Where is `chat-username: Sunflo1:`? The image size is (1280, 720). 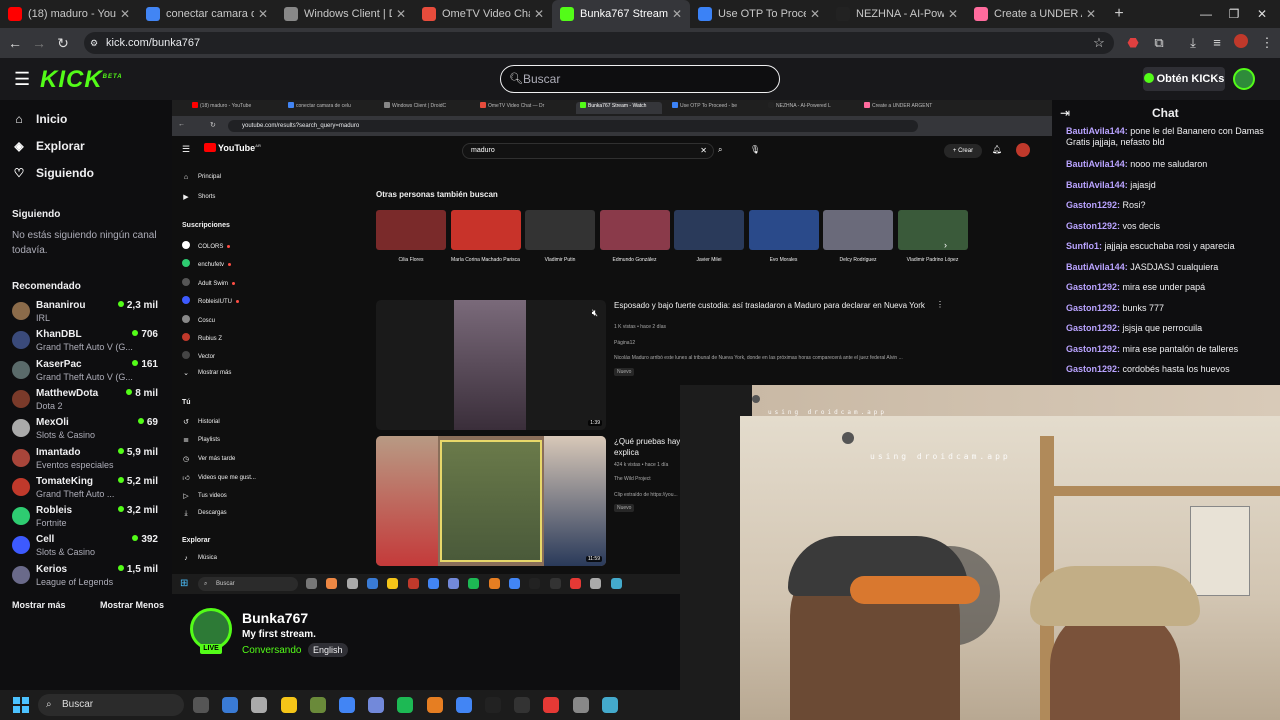
chat-username: Sunflo1: is located at coordinates (1084, 246).